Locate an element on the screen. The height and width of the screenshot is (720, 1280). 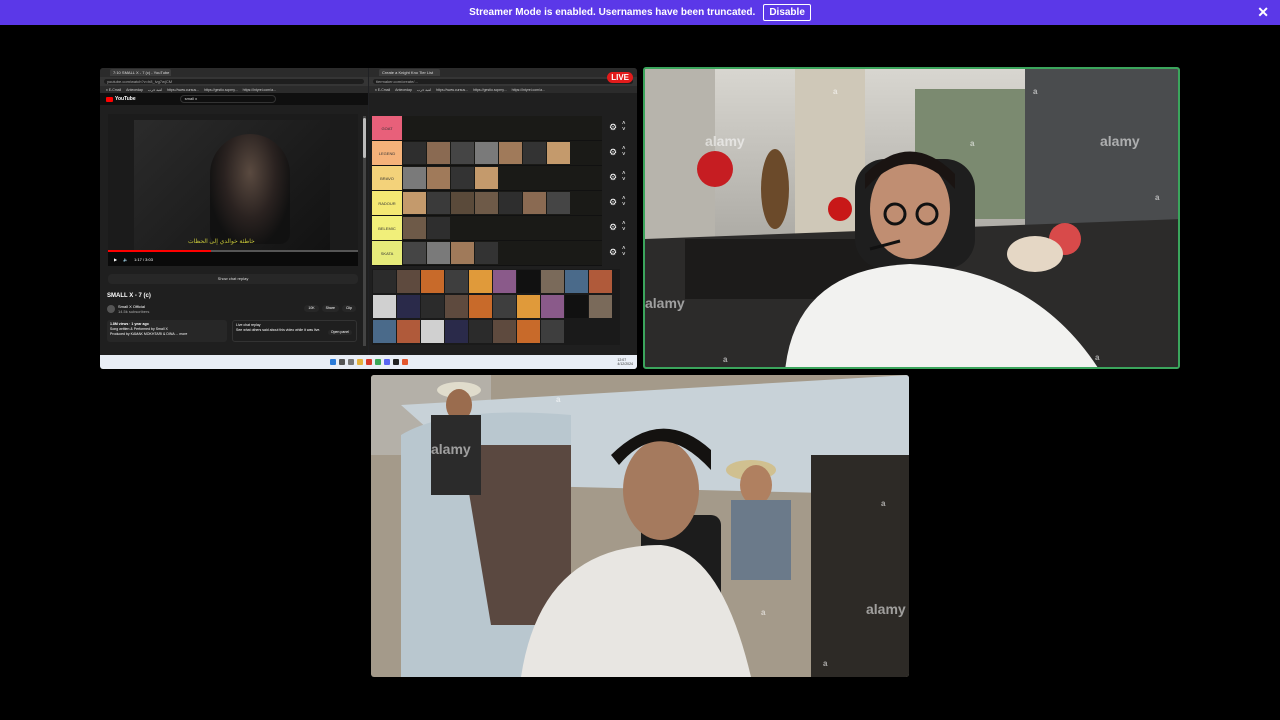
tier-row: SKATA is located at coordinates (487, 253).